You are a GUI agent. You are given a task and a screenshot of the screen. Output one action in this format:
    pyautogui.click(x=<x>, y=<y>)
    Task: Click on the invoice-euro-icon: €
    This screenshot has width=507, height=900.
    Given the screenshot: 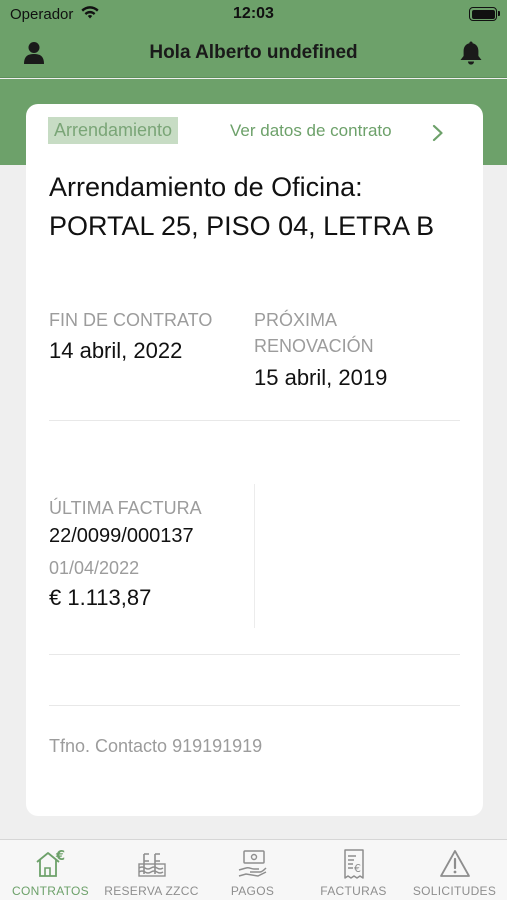 What is the action you would take?
    pyautogui.click(x=353, y=864)
    